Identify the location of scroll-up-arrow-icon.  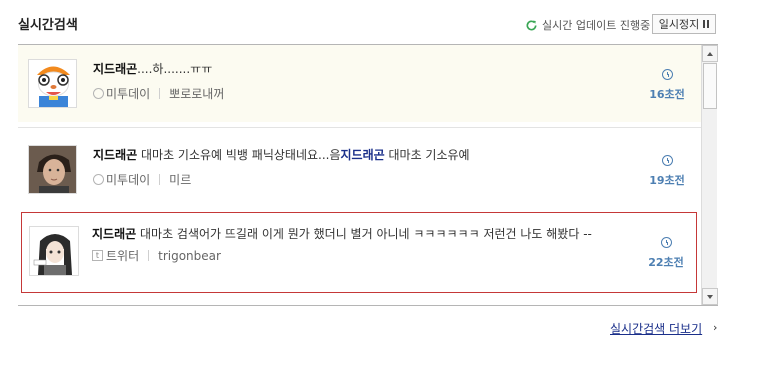
(710, 53).